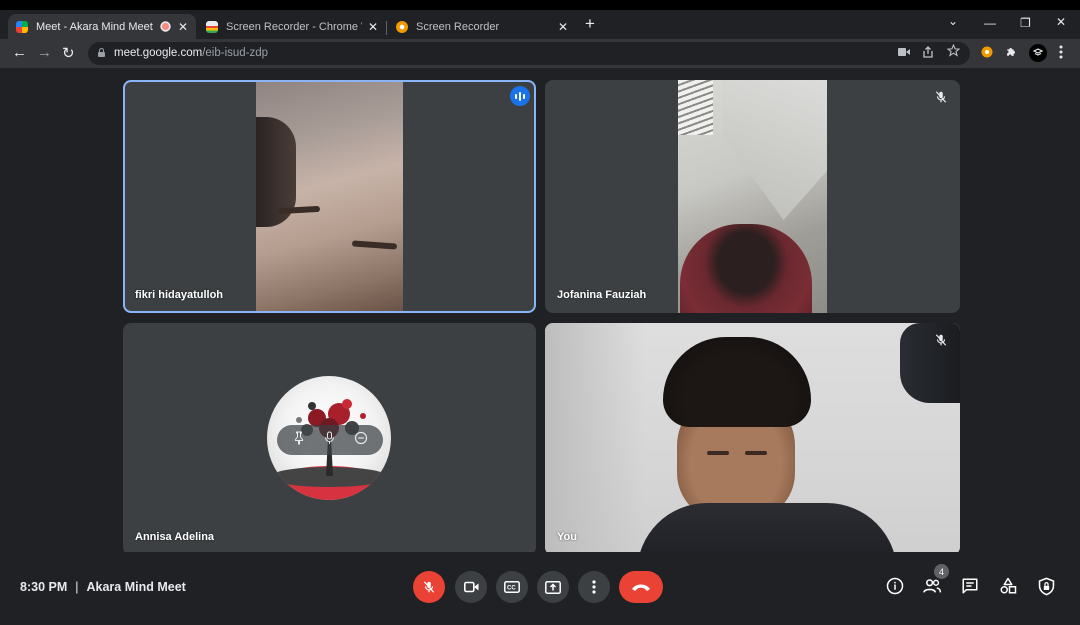 This screenshot has width=1080, height=625. I want to click on tab-separator, so click(386, 28).